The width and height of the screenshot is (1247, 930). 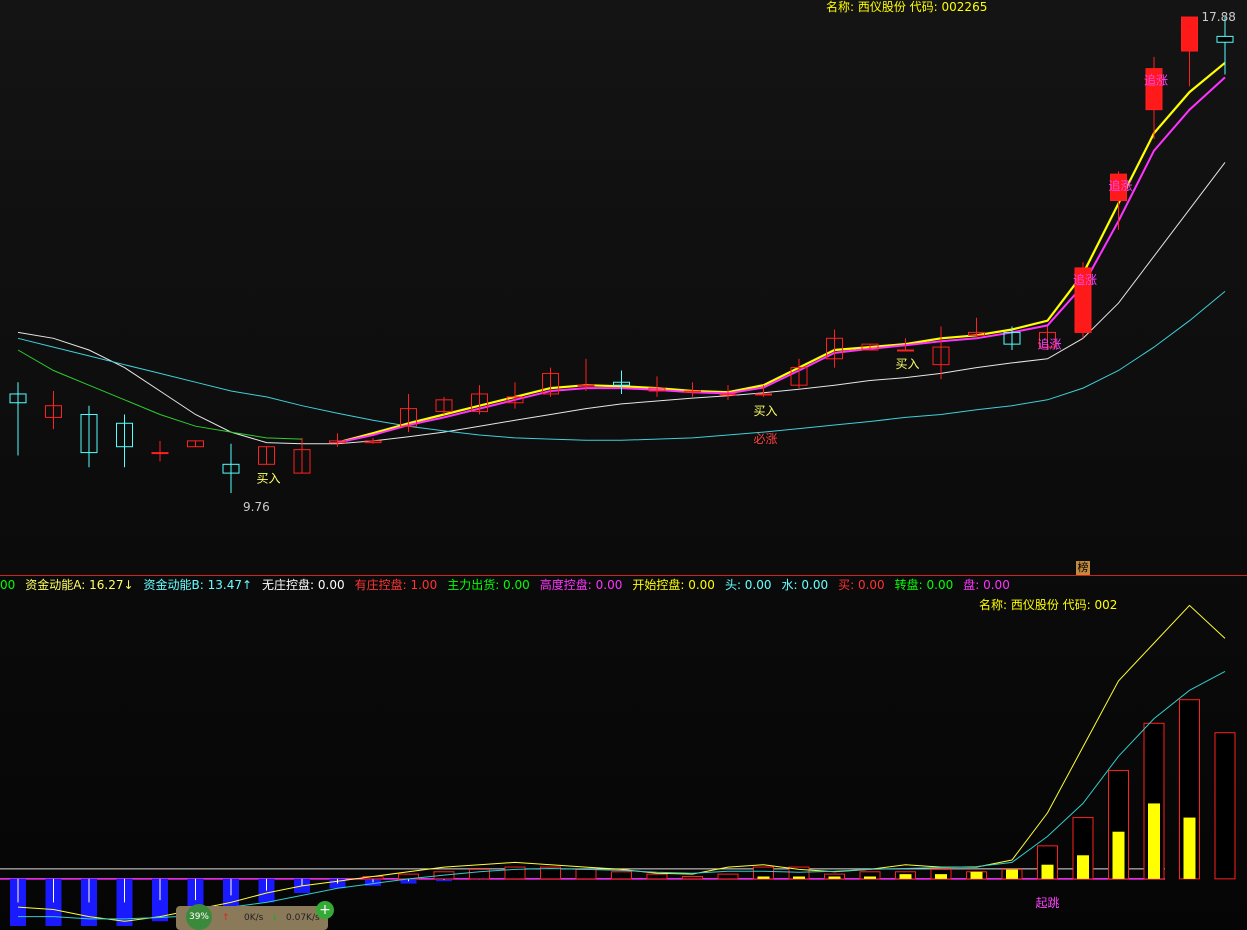 What do you see at coordinates (986, 585) in the screenshot?
I see `indicator-item: 盘: 0.00` at bounding box center [986, 585].